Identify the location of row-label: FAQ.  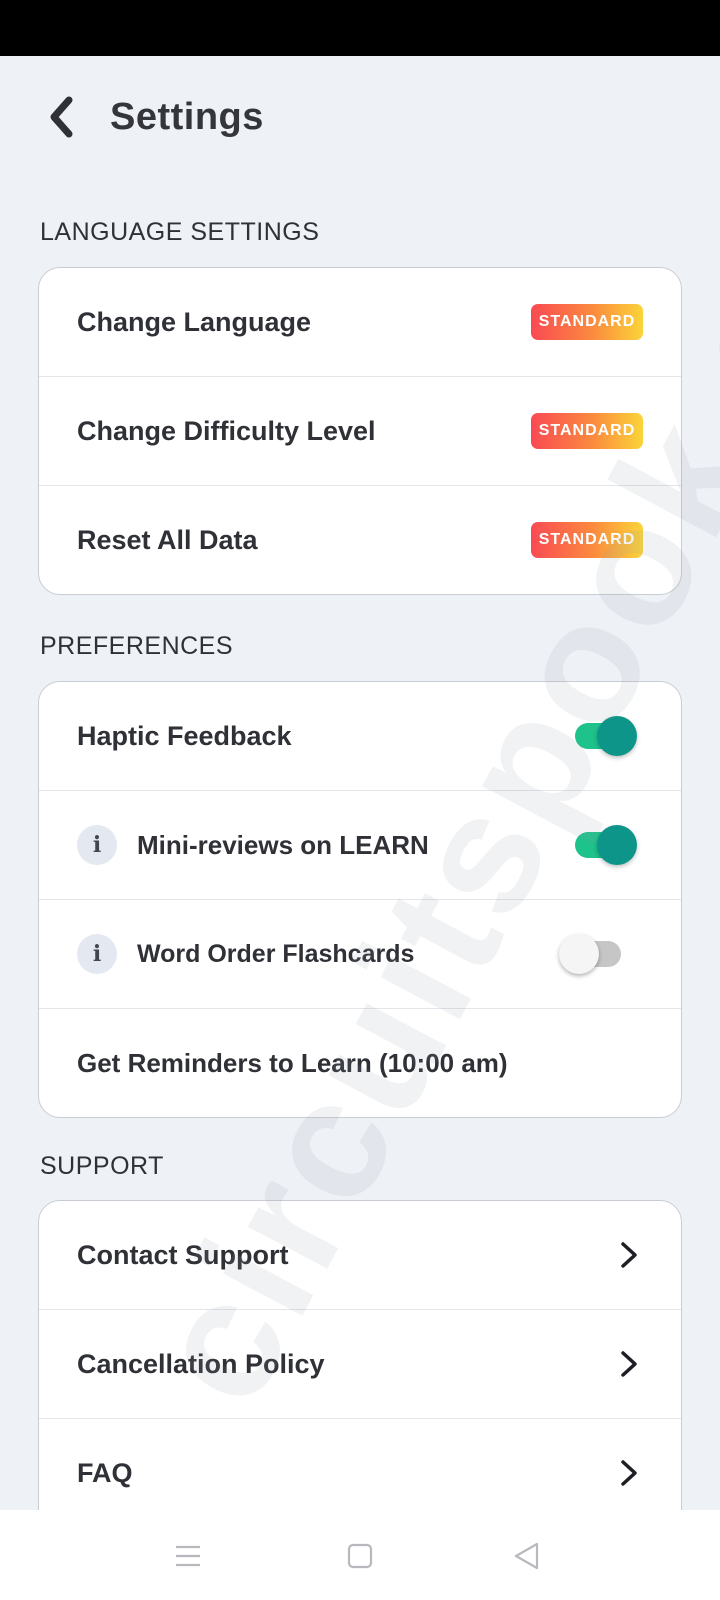
(105, 1472).